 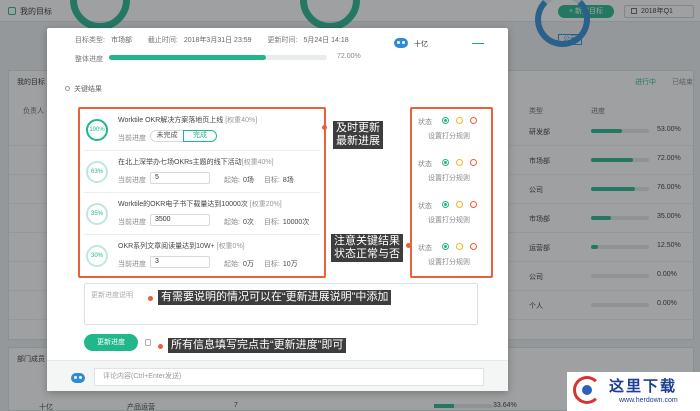 What do you see at coordinates (89, 59) in the screenshot?
I see `overall-progress-label: 整体进度` at bounding box center [89, 59].